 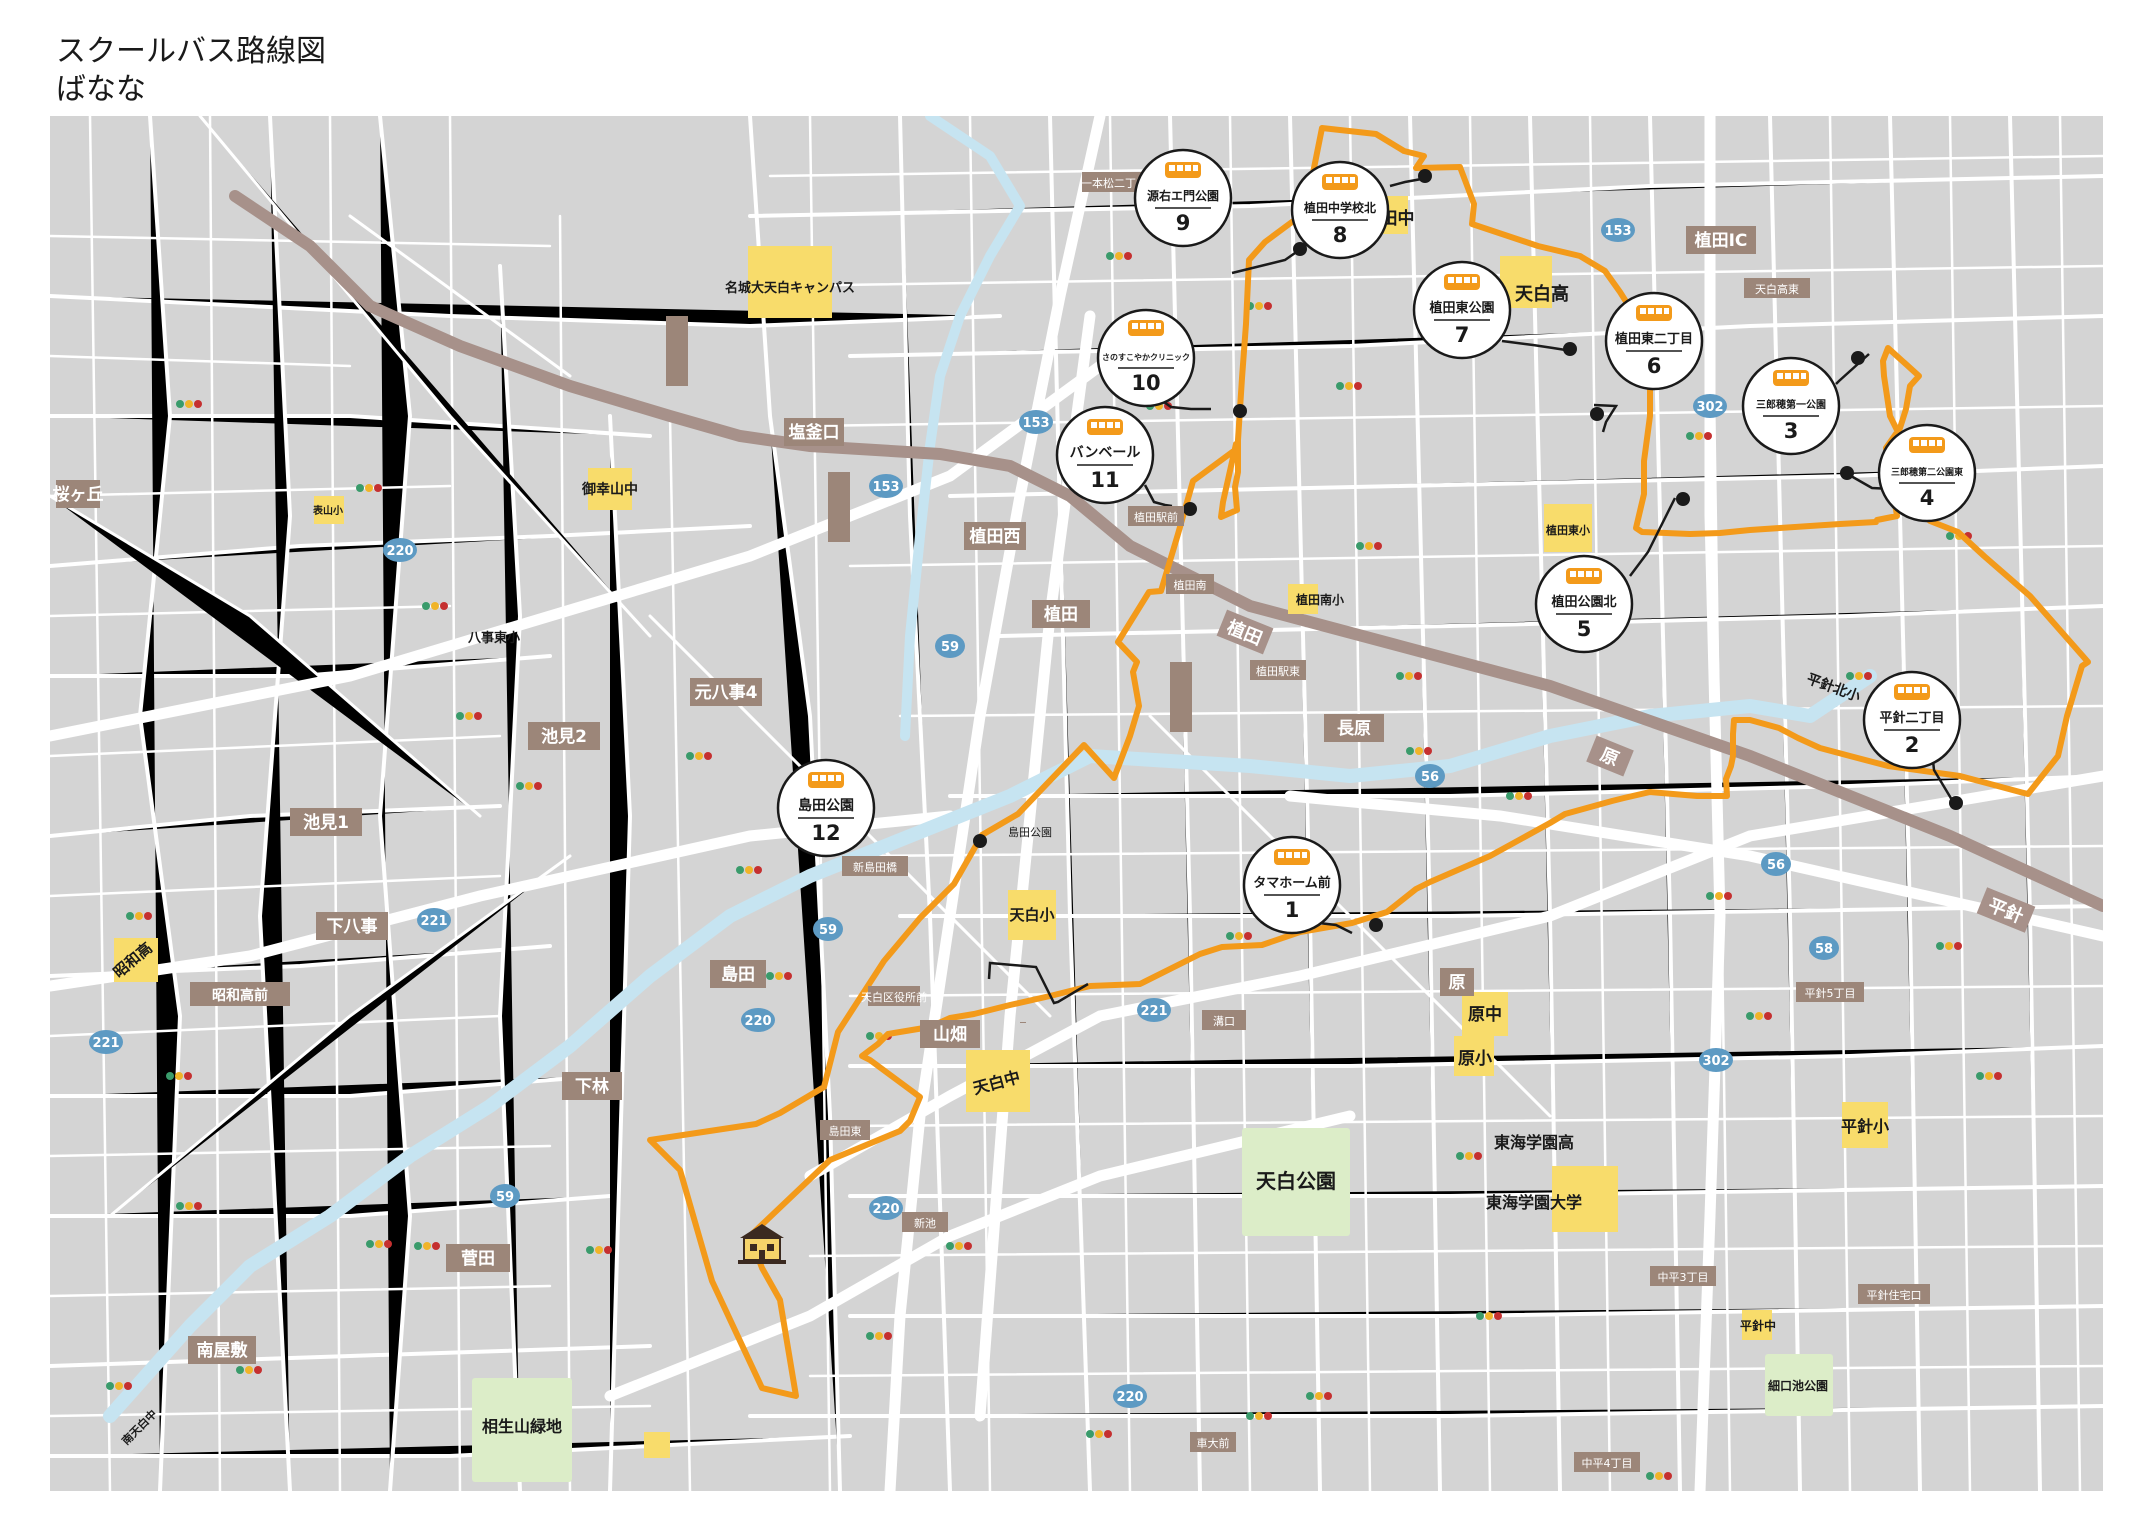 What do you see at coordinates (1292, 885) in the screenshot?
I see `stop-badge-1: タマホーム前 1` at bounding box center [1292, 885].